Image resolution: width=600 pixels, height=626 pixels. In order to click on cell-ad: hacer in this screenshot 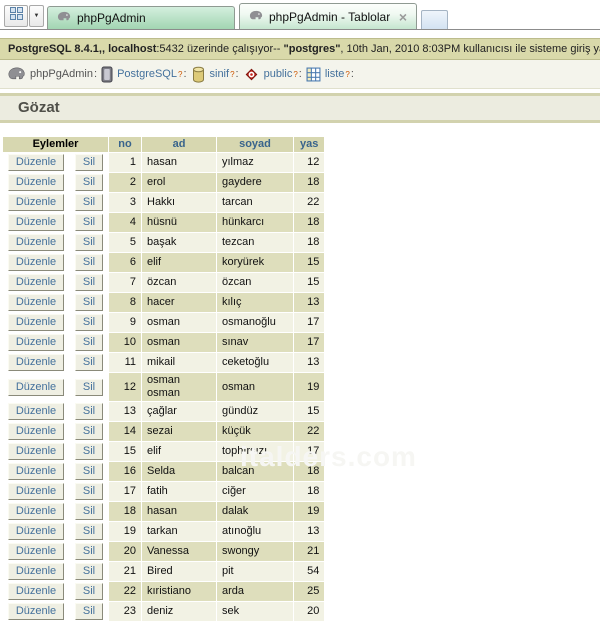, I will do `click(179, 302)`.